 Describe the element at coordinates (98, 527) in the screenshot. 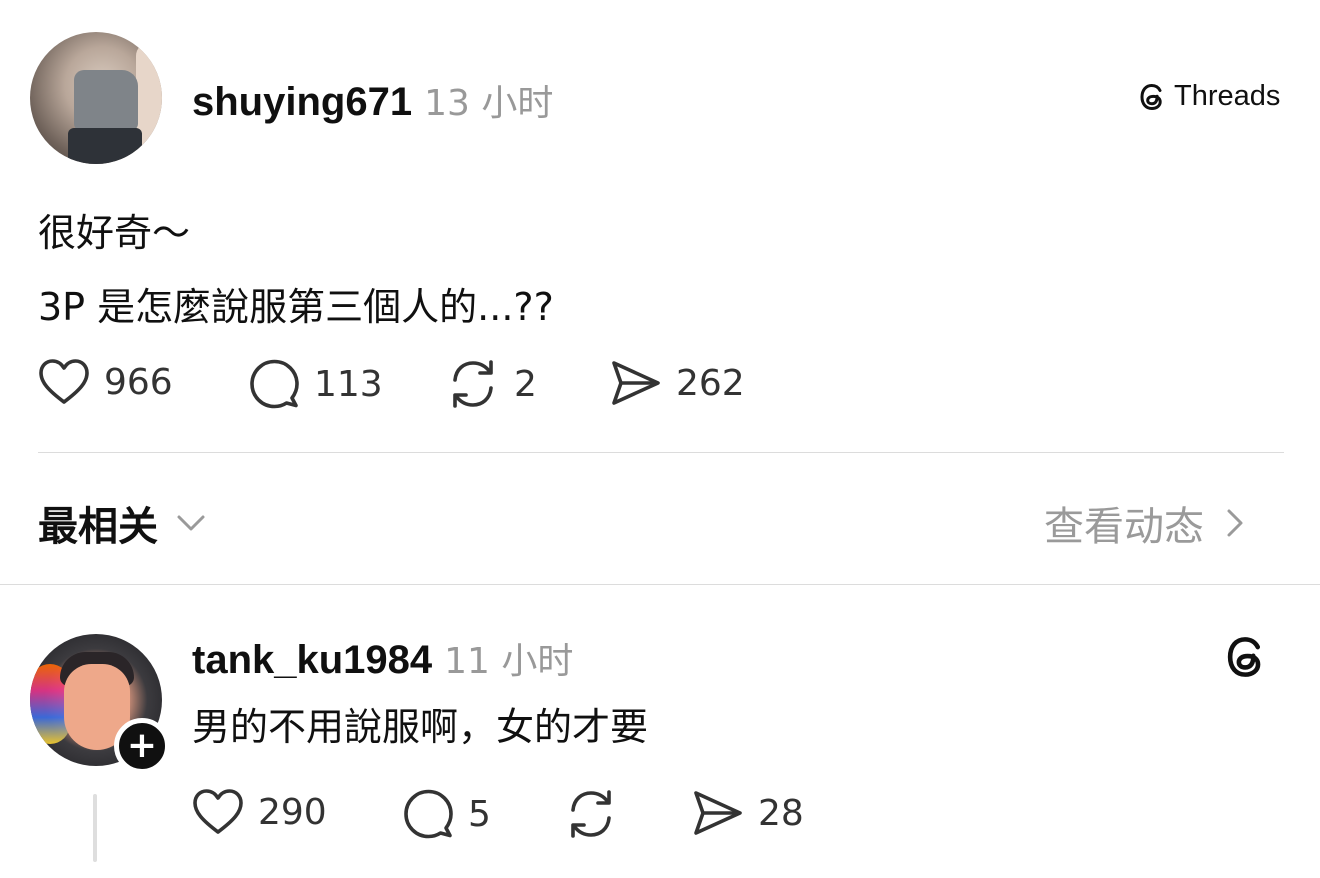

I see `sort-label: 最相关` at that location.